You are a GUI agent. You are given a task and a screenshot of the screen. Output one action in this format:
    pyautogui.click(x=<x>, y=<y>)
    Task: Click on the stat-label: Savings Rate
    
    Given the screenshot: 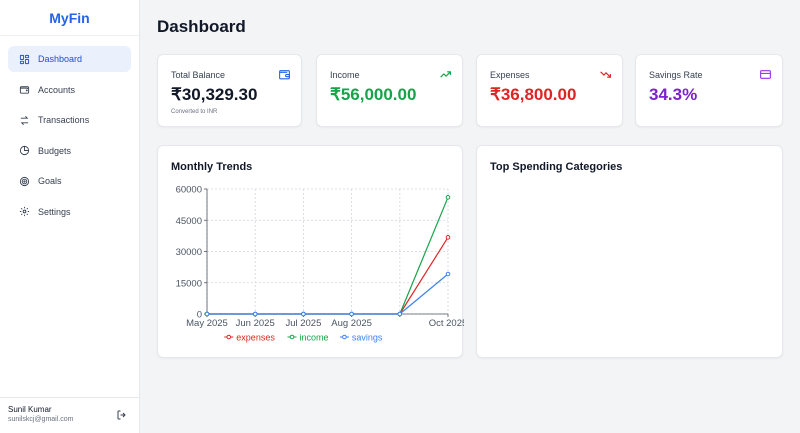 What is the action you would take?
    pyautogui.click(x=676, y=75)
    